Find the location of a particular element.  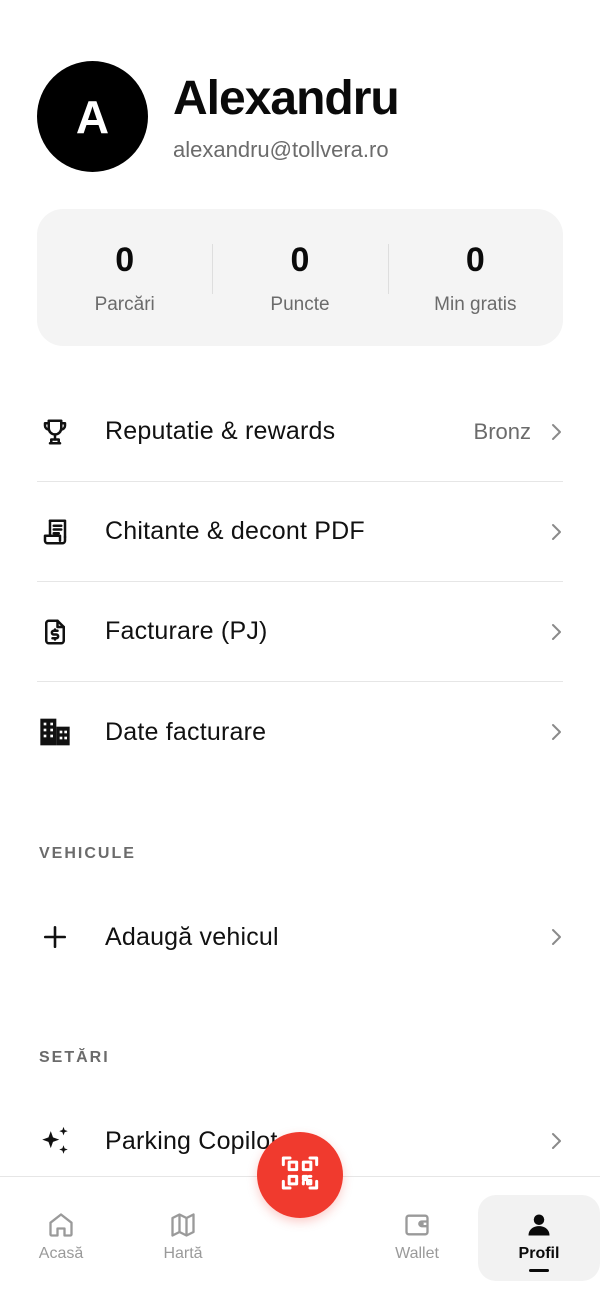

profile-header: A Alexandru alexandru@tollvera.ro is located at coordinates (218, 116).